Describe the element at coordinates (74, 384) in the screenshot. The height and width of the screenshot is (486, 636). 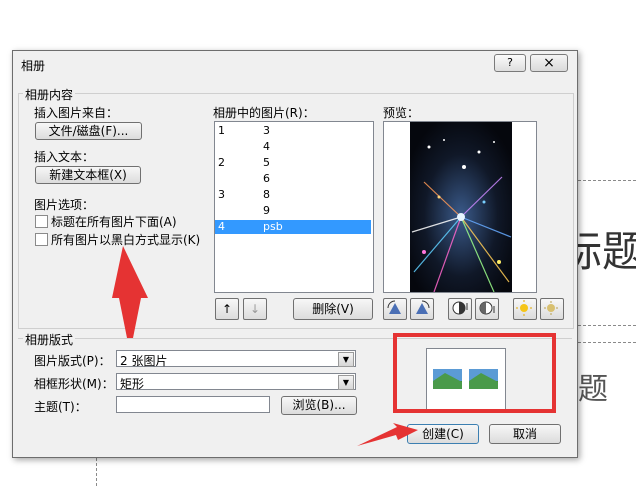
I see `frame-shape-label: 相框形状(M)：` at that location.